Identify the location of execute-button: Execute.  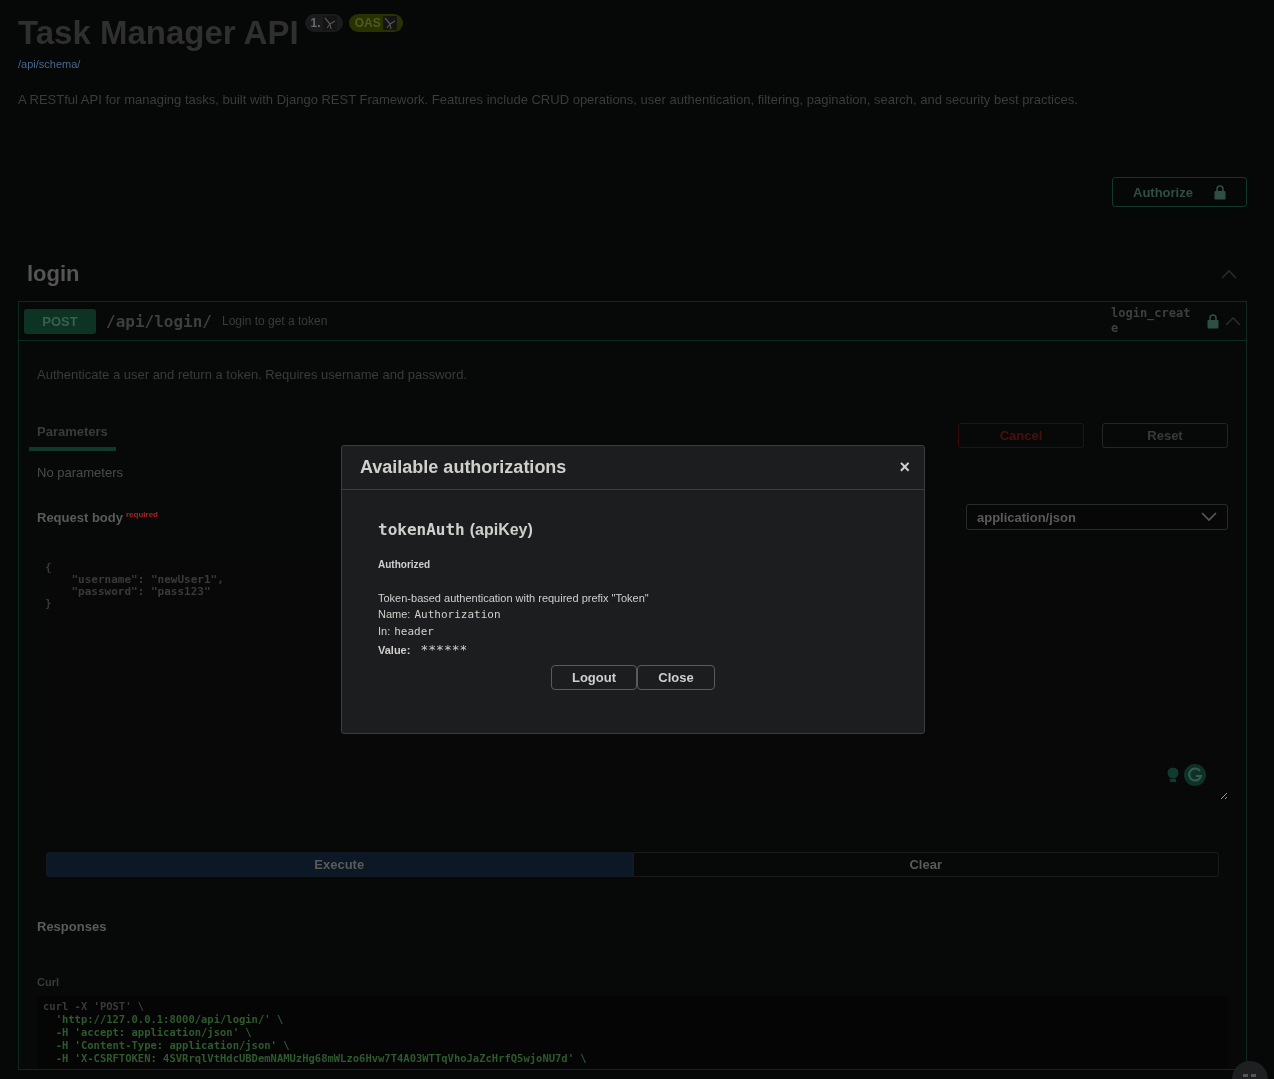
(339, 864).